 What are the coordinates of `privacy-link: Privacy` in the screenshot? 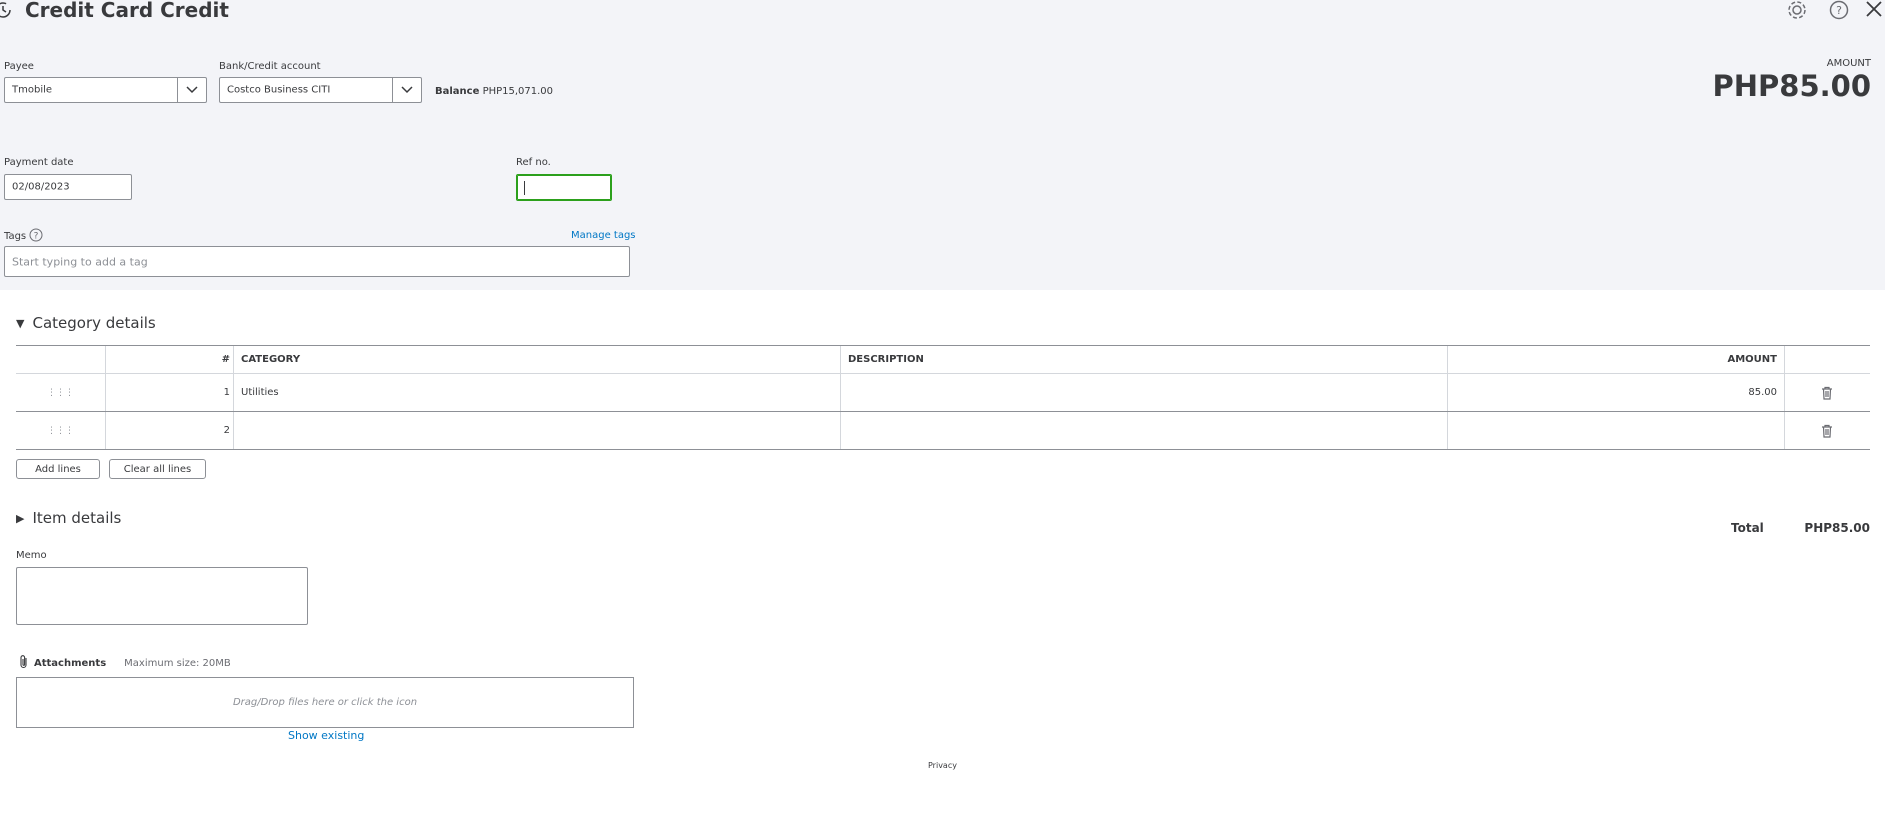 It's located at (942, 765).